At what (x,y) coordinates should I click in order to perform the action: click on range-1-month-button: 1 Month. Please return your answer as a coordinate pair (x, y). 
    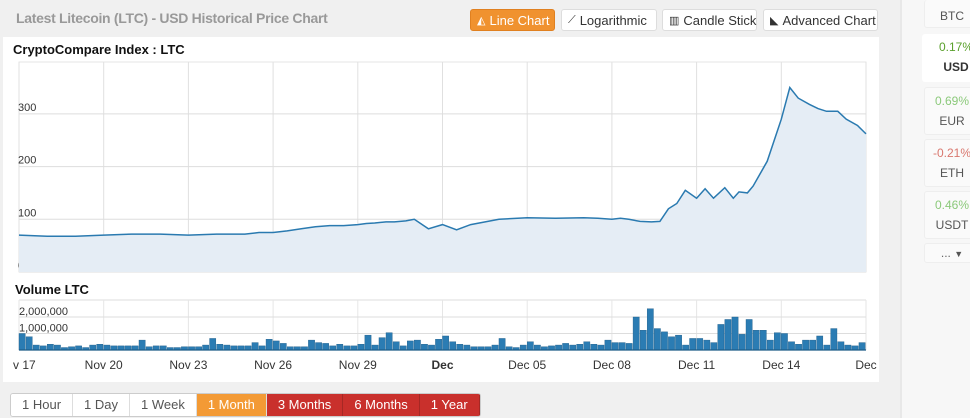
    Looking at the image, I should click on (231, 405).